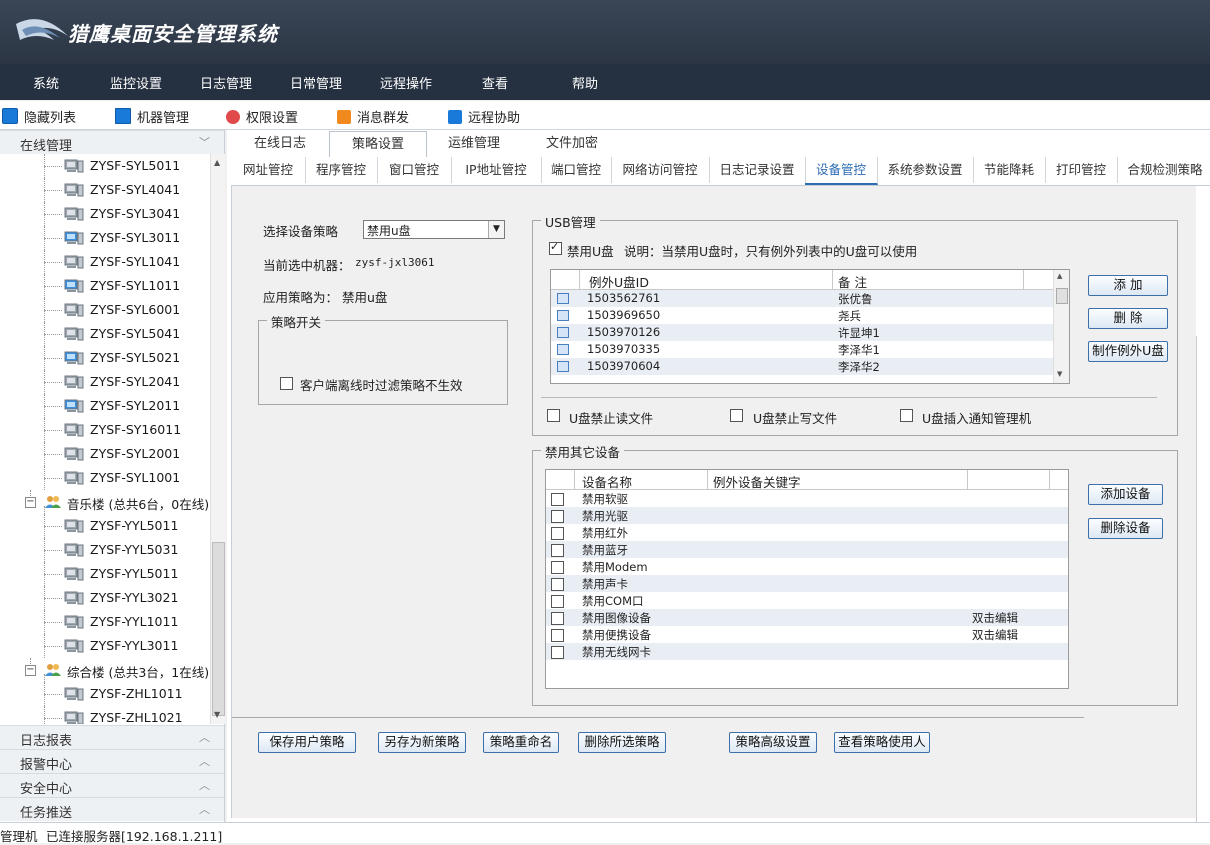 The height and width of the screenshot is (845, 1210). Describe the element at coordinates (553, 415) in the screenshot. I see `usb-block-read-checkbox` at that location.